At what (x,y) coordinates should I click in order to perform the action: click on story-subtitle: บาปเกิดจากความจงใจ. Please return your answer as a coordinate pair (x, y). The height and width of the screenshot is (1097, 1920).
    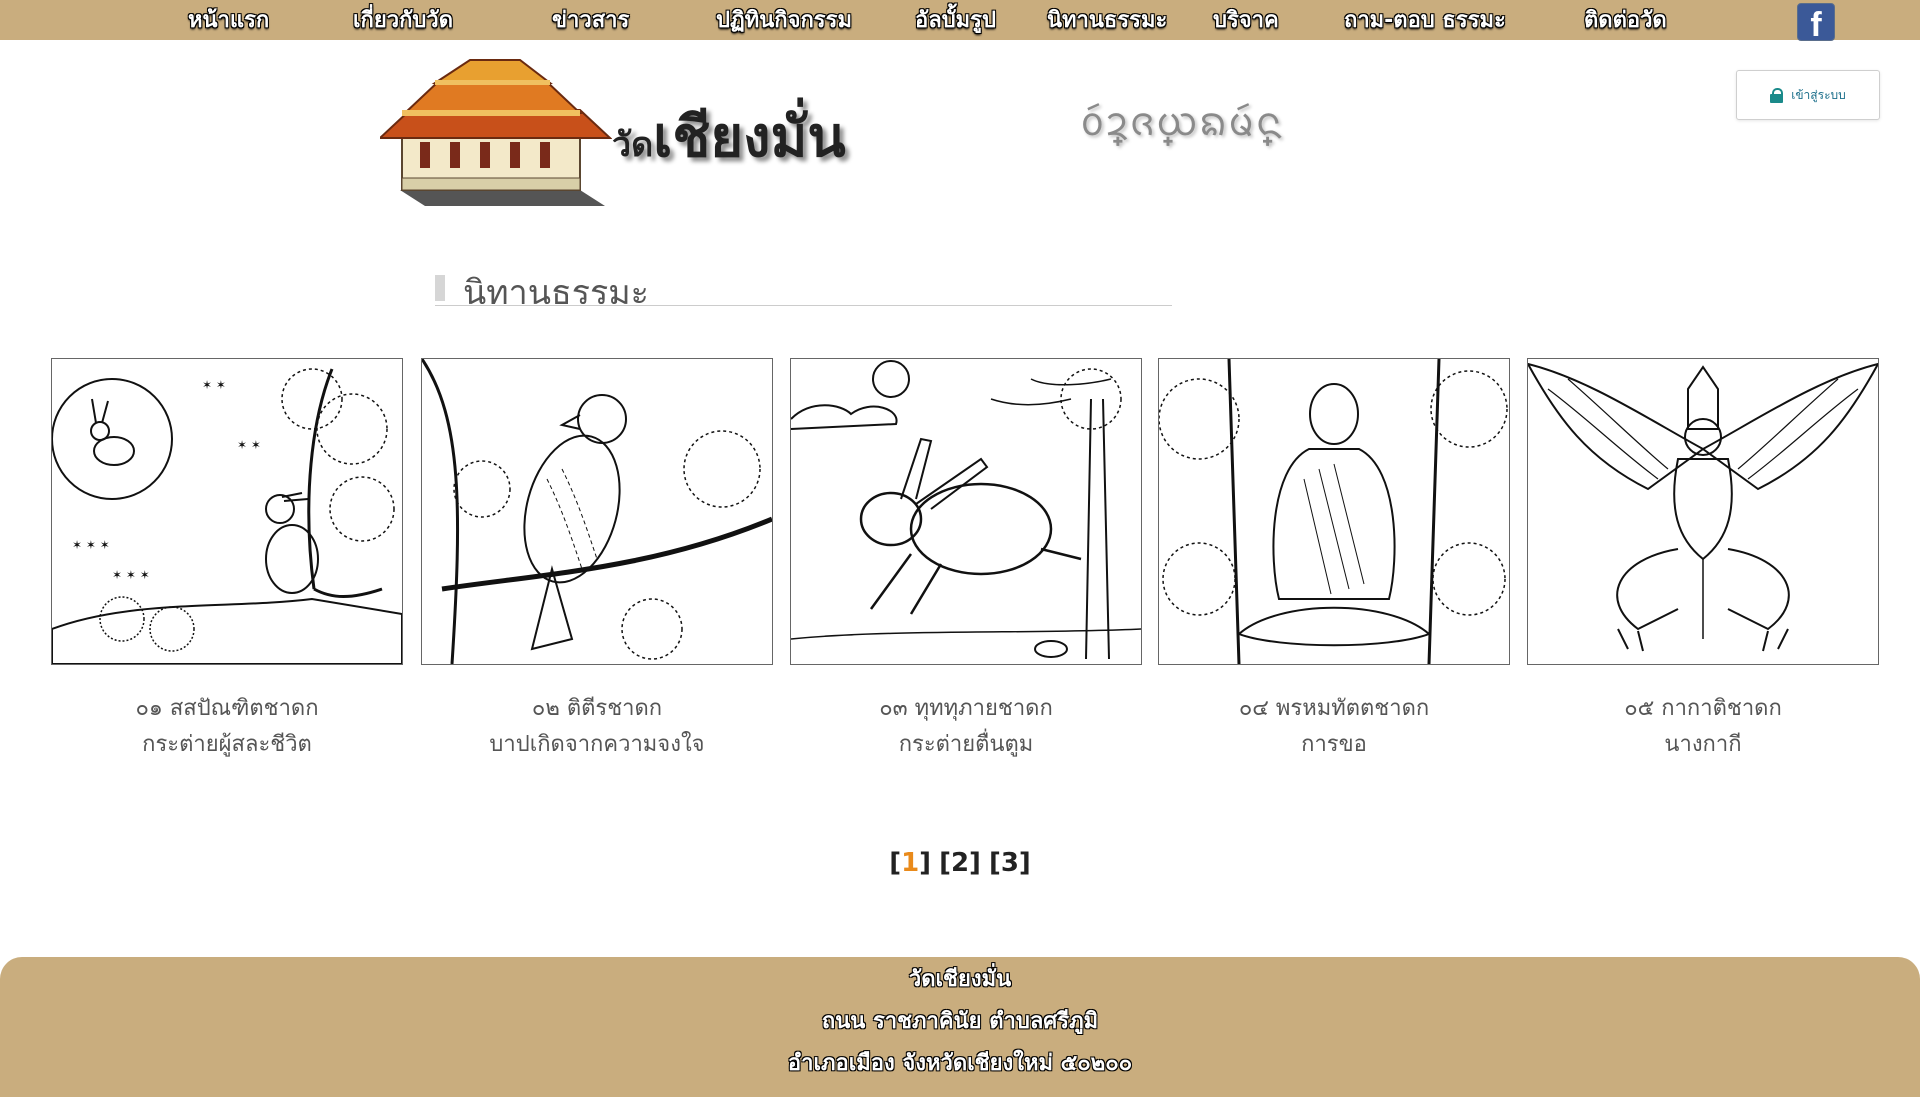
    Looking at the image, I should click on (597, 744).